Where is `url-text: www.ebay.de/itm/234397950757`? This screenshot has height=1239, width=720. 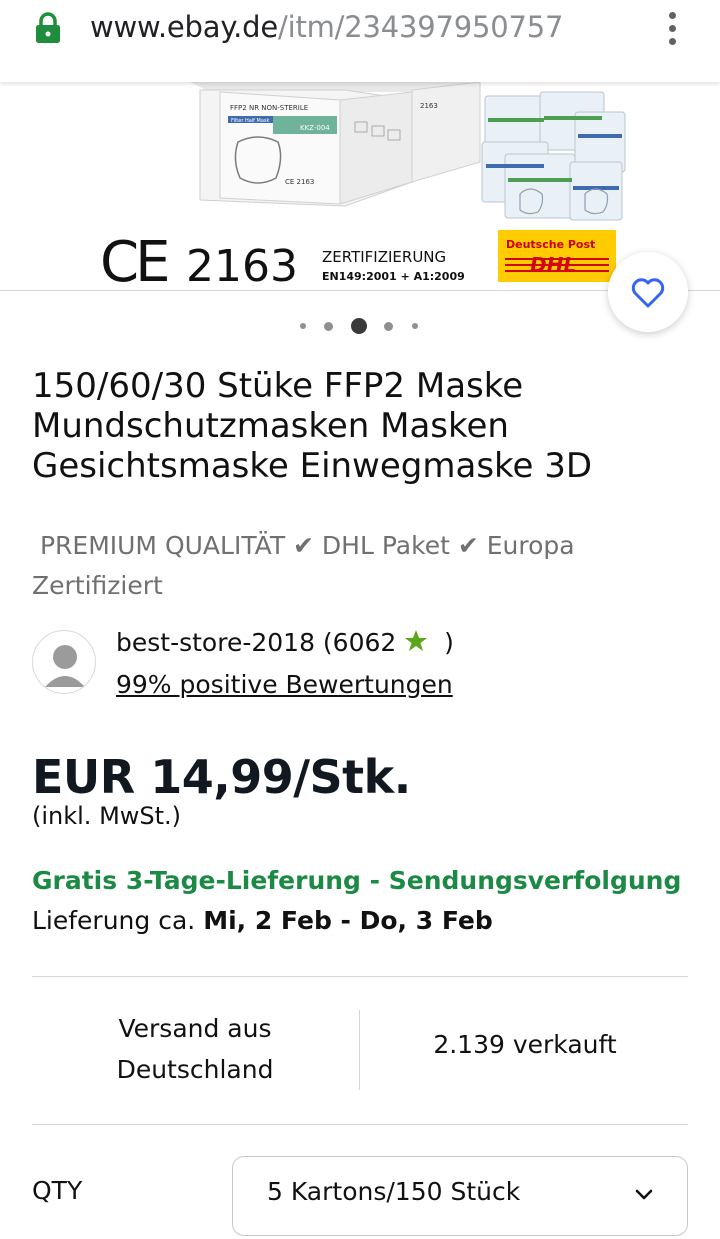
url-text: www.ebay.de/itm/234397950757 is located at coordinates (326, 27).